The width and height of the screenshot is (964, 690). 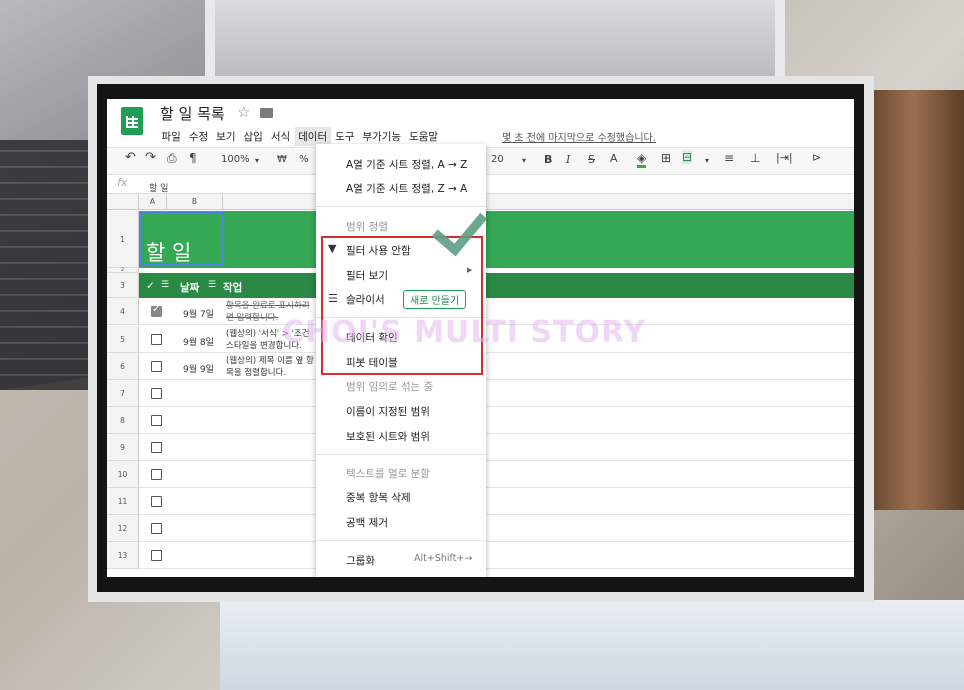 What do you see at coordinates (360, 560) in the screenshot?
I see `menu-item-group: 그룹화` at bounding box center [360, 560].